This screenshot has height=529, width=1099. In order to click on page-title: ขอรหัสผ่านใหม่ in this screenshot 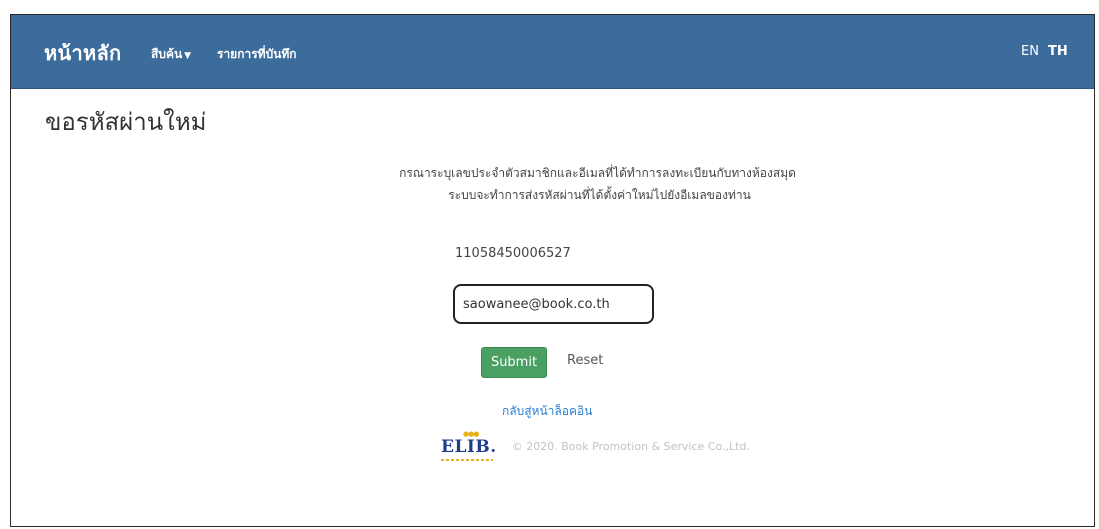, I will do `click(126, 122)`.